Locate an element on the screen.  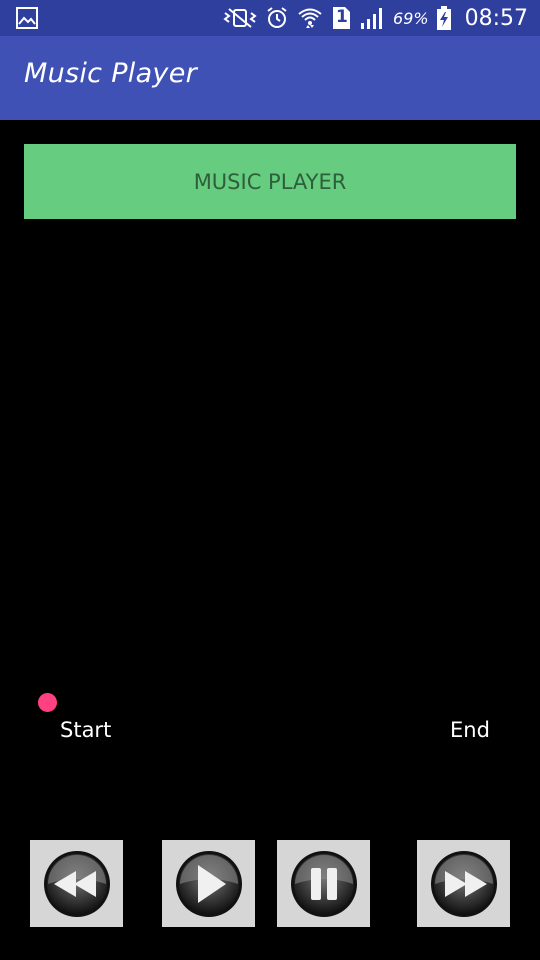
signal-icon is located at coordinates (372, 18).